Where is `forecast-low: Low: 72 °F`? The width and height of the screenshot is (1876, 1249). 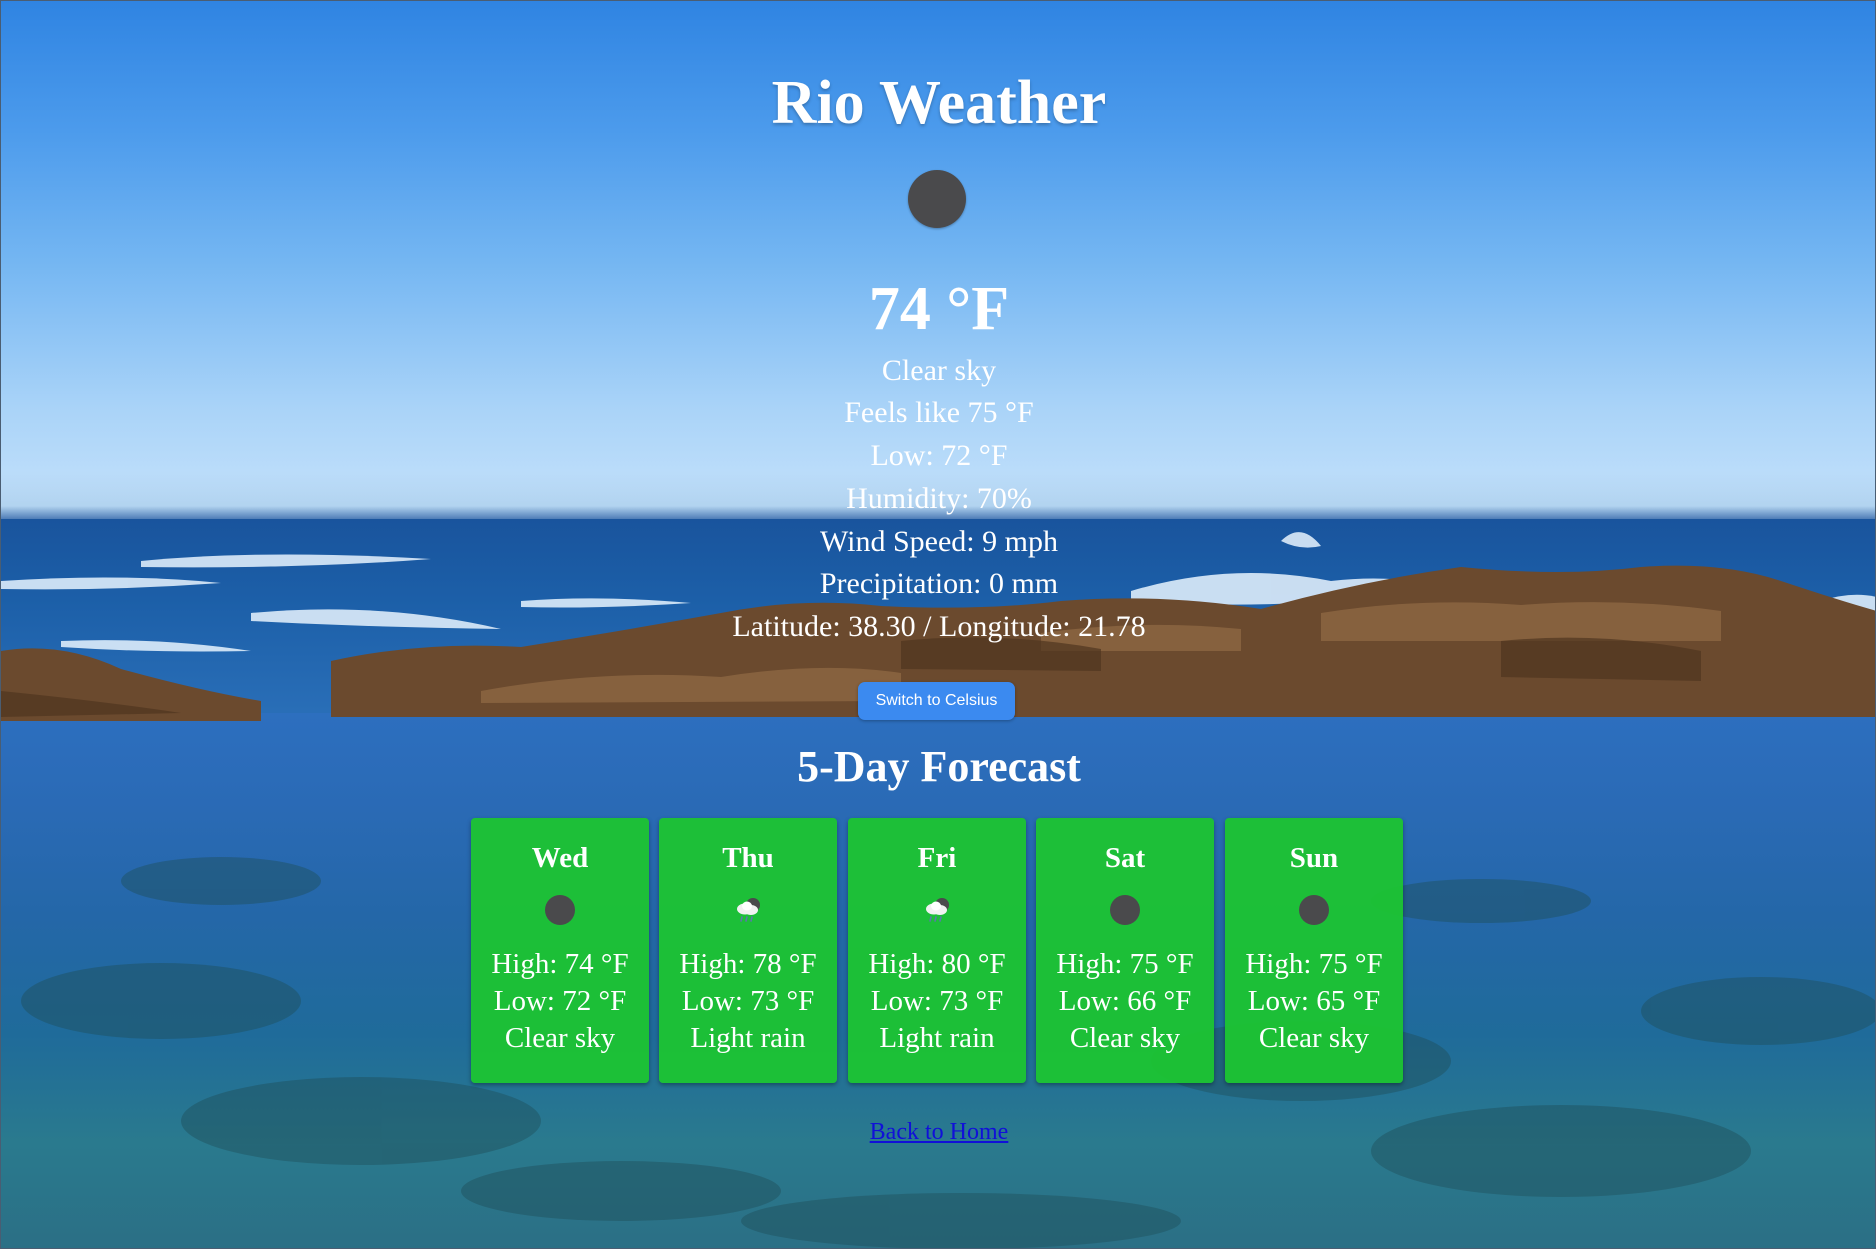
forecast-low: Low: 72 °F is located at coordinates (560, 1001).